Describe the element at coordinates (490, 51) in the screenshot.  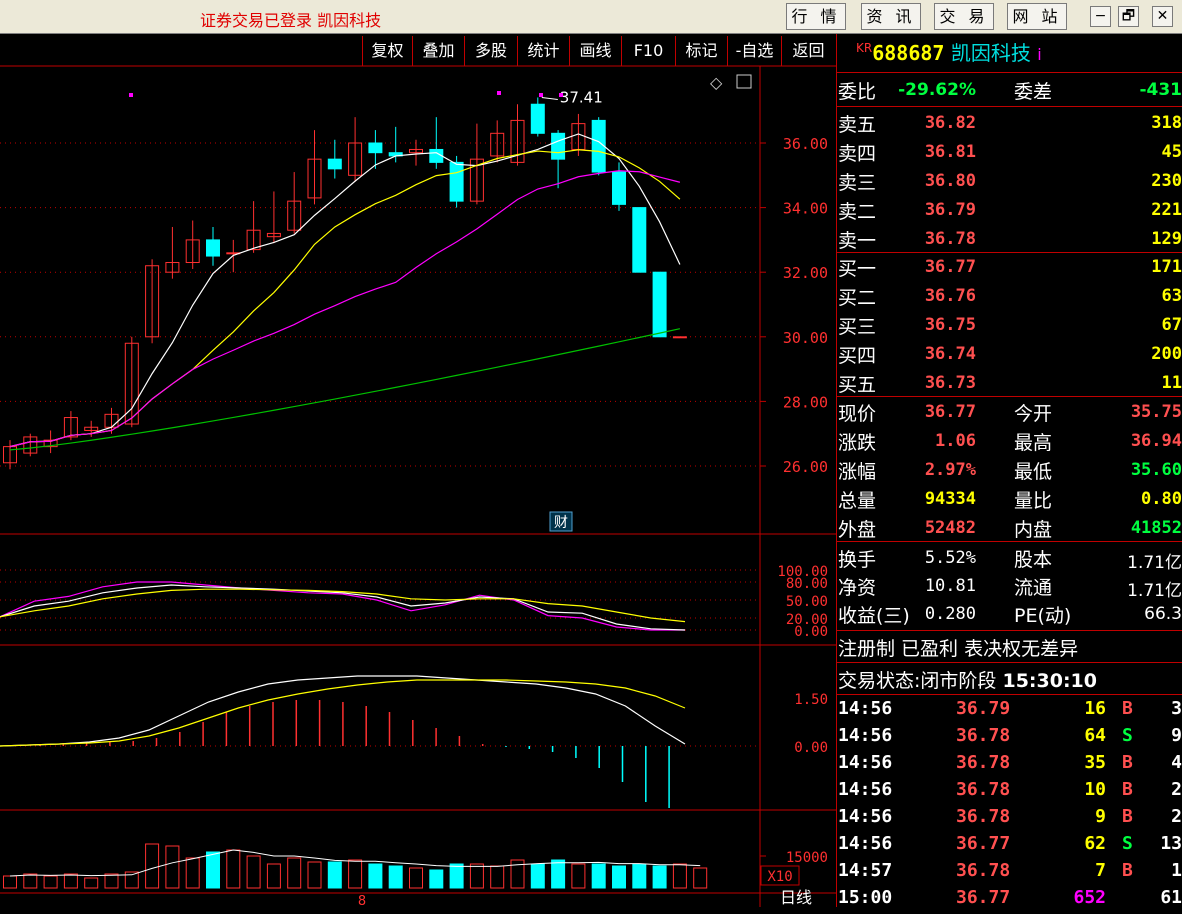
I see `toolbar-multi-button: 多股` at that location.